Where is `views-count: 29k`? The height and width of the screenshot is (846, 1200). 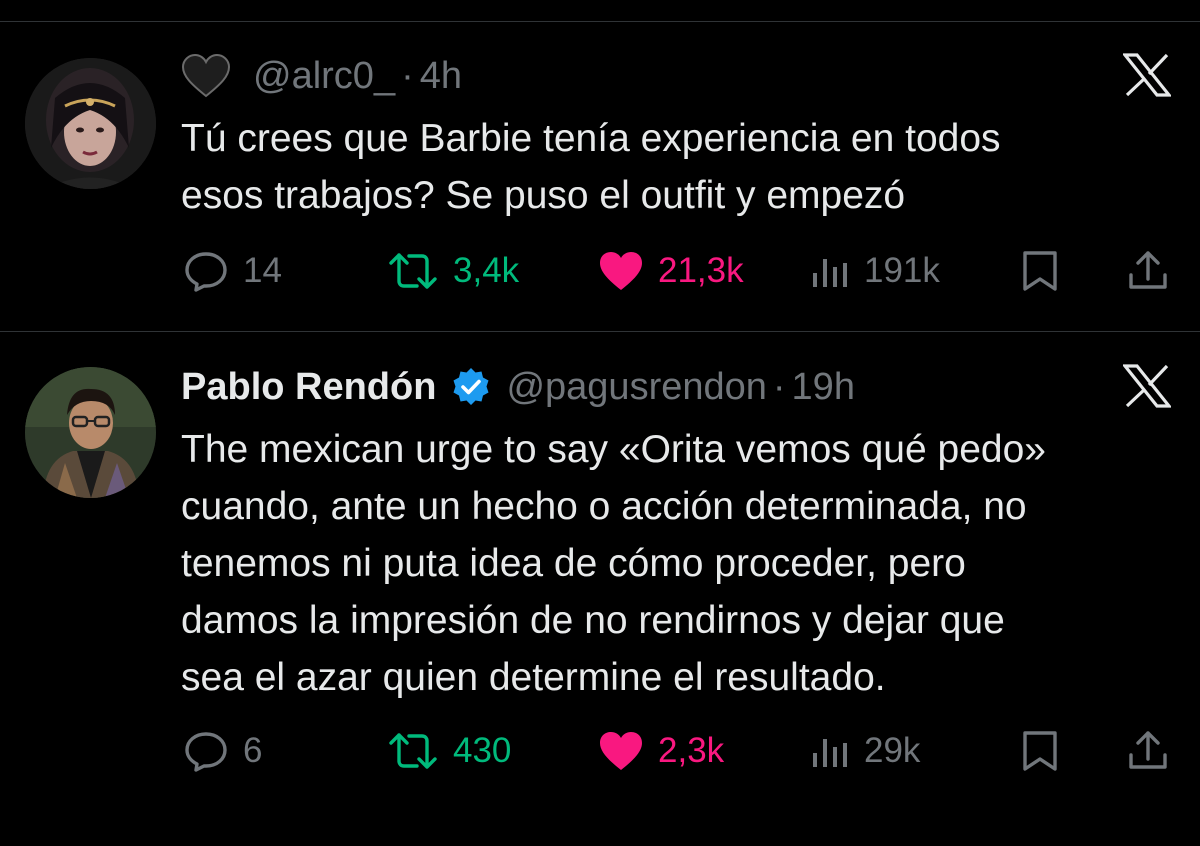
views-count: 29k is located at coordinates (892, 750).